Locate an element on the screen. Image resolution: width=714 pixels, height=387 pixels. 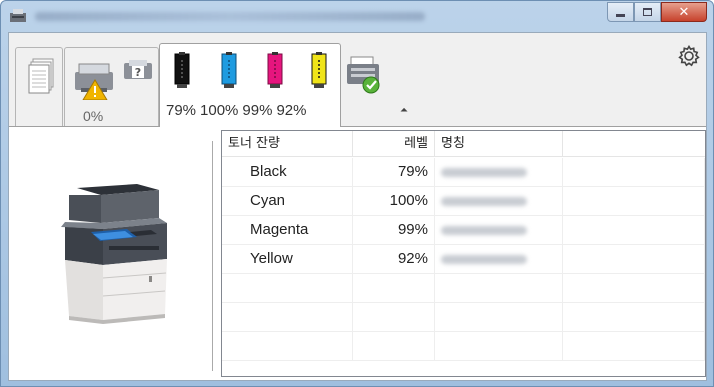
toner-level-black: 79% is located at coordinates (181, 110).